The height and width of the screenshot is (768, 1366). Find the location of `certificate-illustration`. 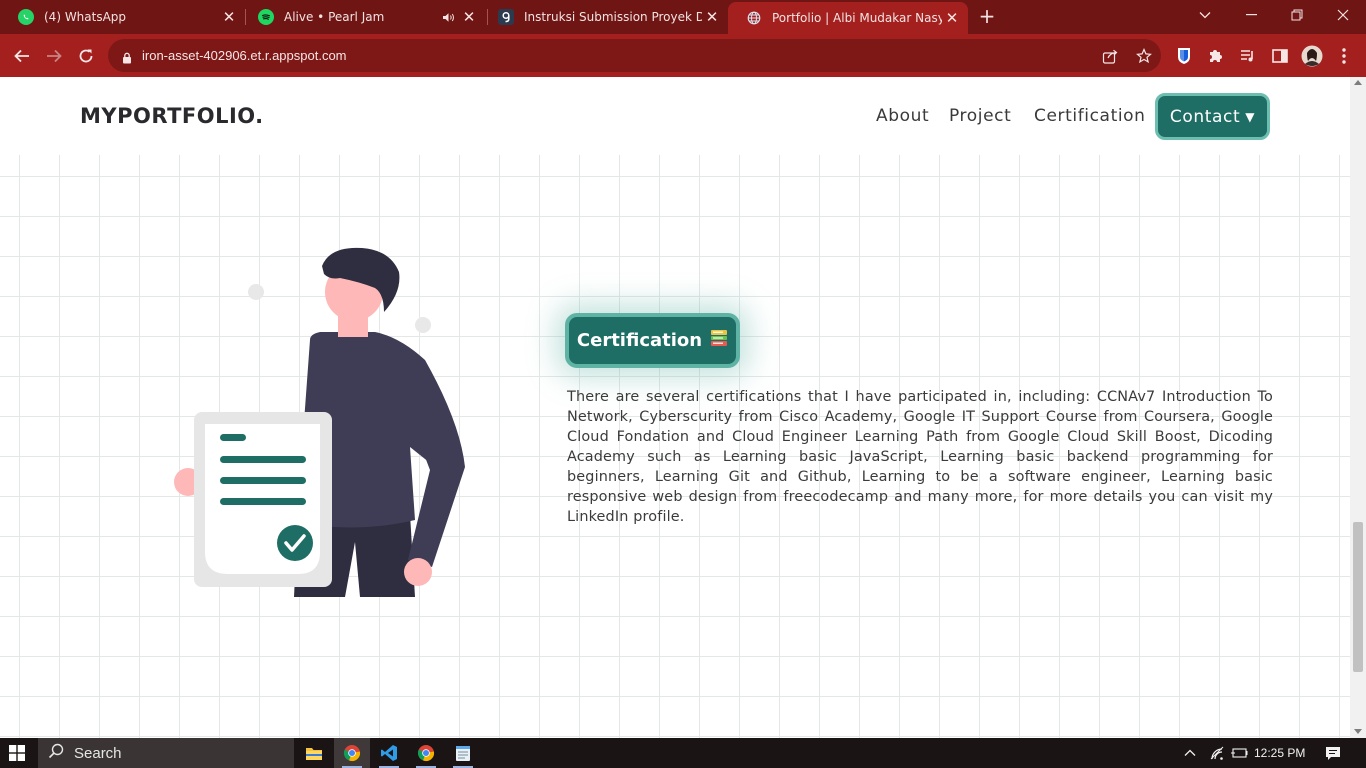

certificate-illustration is located at coordinates (320, 424).